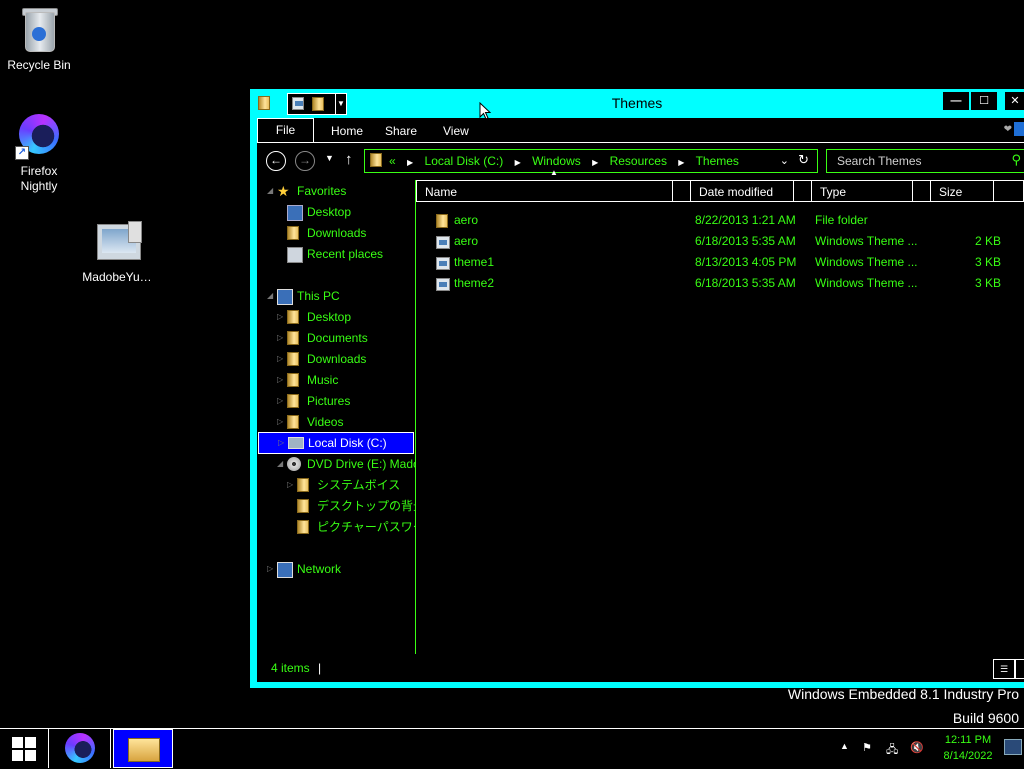 This screenshot has width=1024, height=769. I want to click on nav-pc-local-disk: ▷ Local Disk (C:), so click(336, 443).